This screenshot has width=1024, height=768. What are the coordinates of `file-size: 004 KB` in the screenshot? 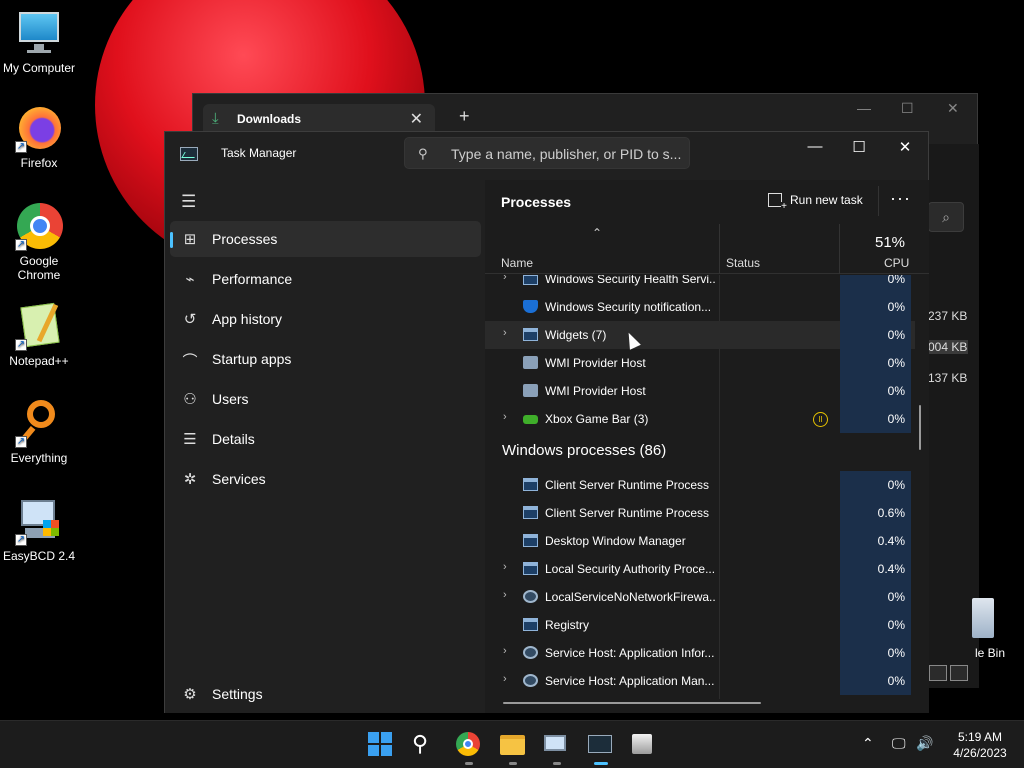 It's located at (948, 347).